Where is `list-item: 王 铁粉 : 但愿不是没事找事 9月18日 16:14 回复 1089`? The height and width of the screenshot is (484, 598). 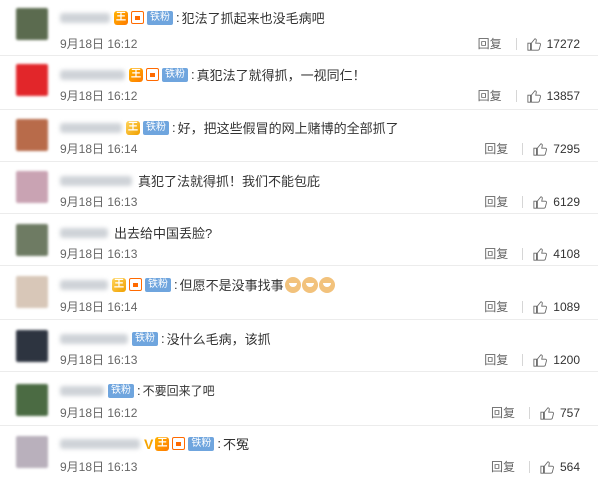 list-item: 王 铁粉 : 但愿不是没事找事 9月18日 16:14 回复 1089 is located at coordinates (299, 293).